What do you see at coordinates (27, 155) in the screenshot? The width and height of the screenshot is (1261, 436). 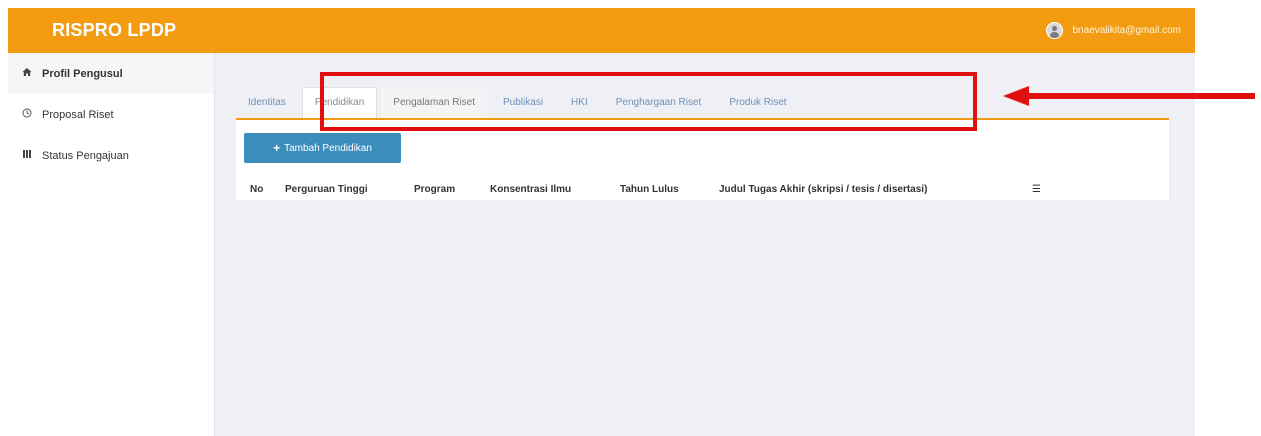 I see `list-icon` at bounding box center [27, 155].